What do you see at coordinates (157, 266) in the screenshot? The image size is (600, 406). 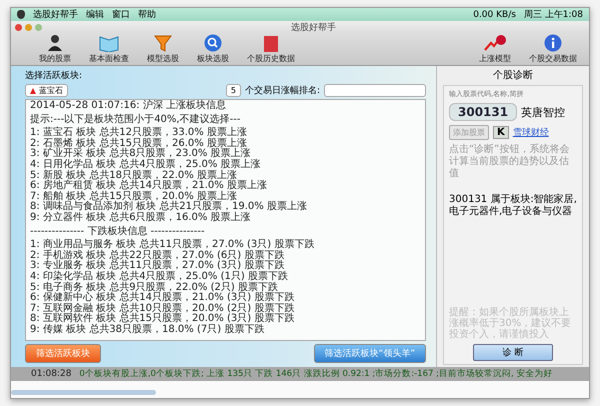 I see `falling-sector-line: 3: 专业服务 板块 总共11只股票，27.0% (3只) 股票下跌` at bounding box center [157, 266].